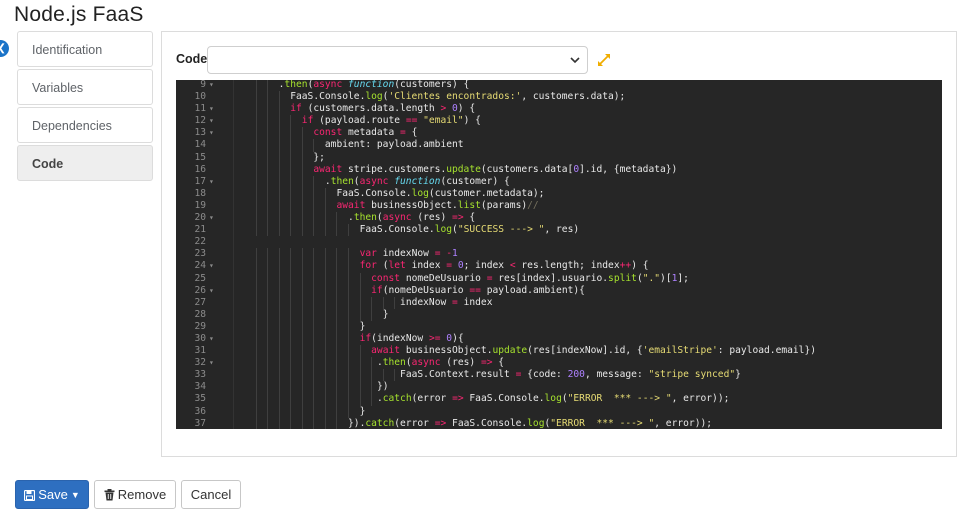 Image resolution: width=975 pixels, height=512 pixels. What do you see at coordinates (397, 60) in the screenshot?
I see `code-select` at bounding box center [397, 60].